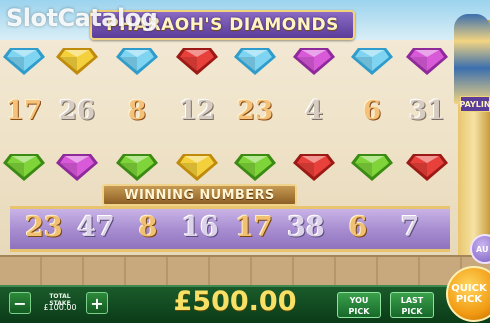 The height and width of the screenshot is (323, 490). Describe the element at coordinates (410, 227) in the screenshot. I see `winning-number: 7` at that location.